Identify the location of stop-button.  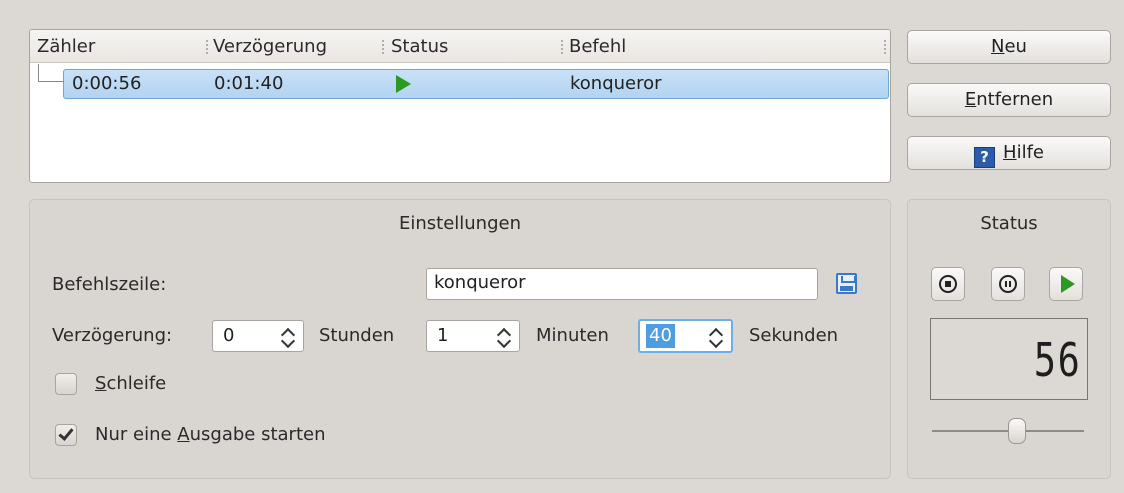
(948, 284).